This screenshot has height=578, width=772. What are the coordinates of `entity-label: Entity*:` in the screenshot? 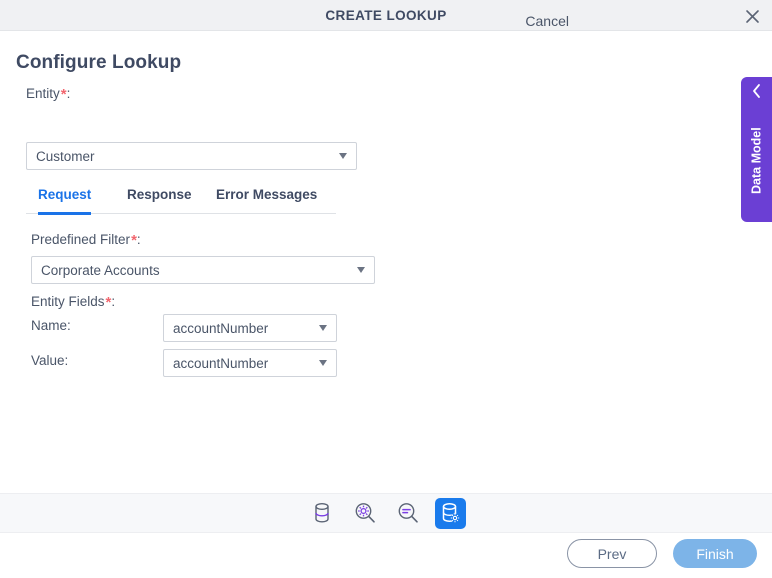 It's located at (48, 94).